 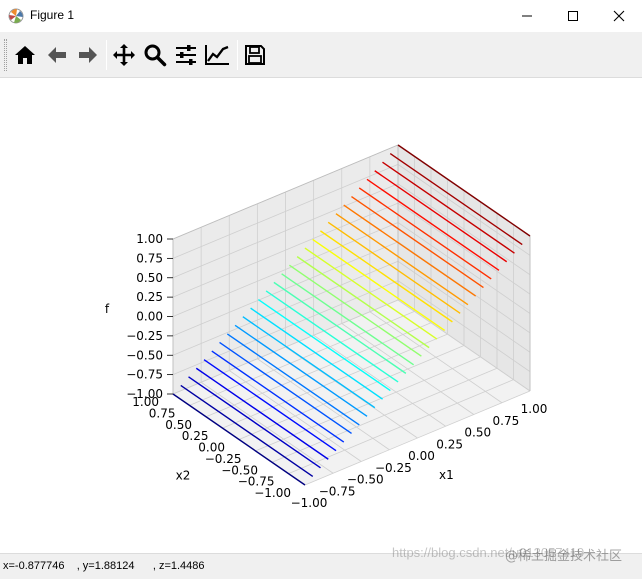 What do you see at coordinates (534, 409) in the screenshot?
I see `x1-tick-label: 1.00` at bounding box center [534, 409].